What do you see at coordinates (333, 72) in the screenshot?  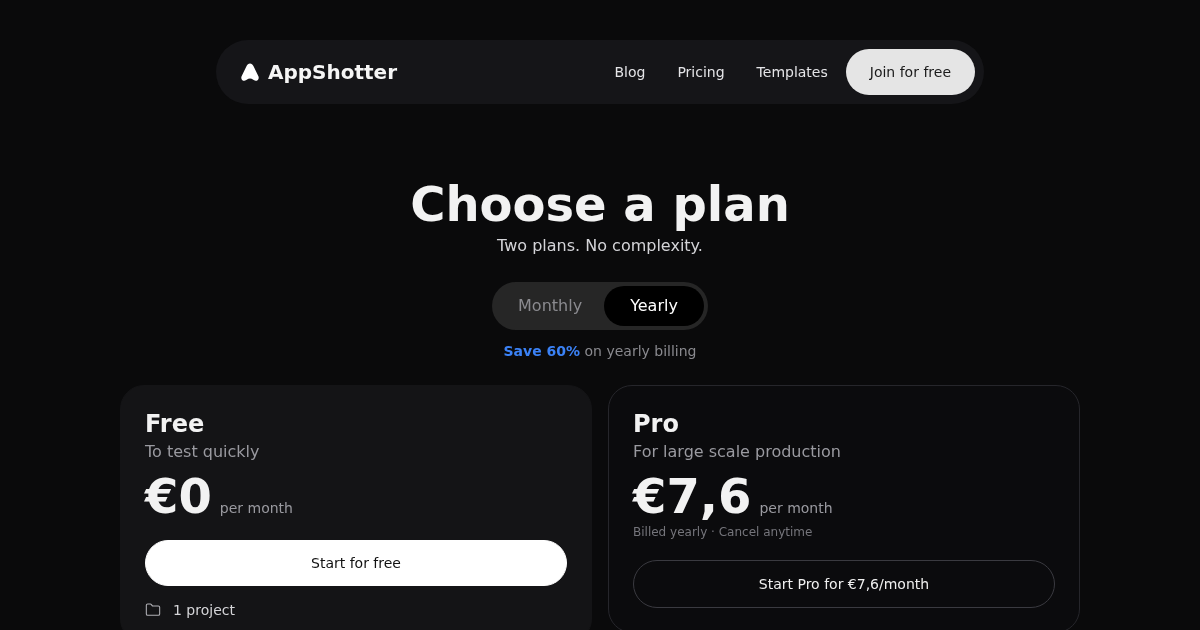 I see `brand-name: AppShotter` at bounding box center [333, 72].